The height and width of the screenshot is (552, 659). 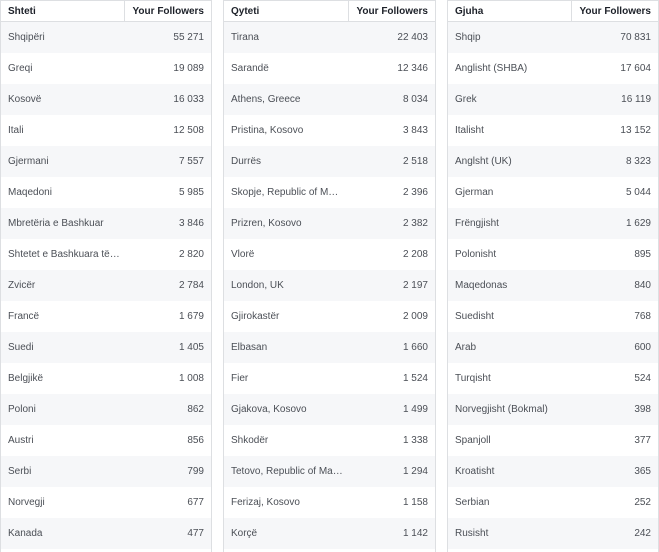 I want to click on row-followers-count: 2 197, so click(x=415, y=285).